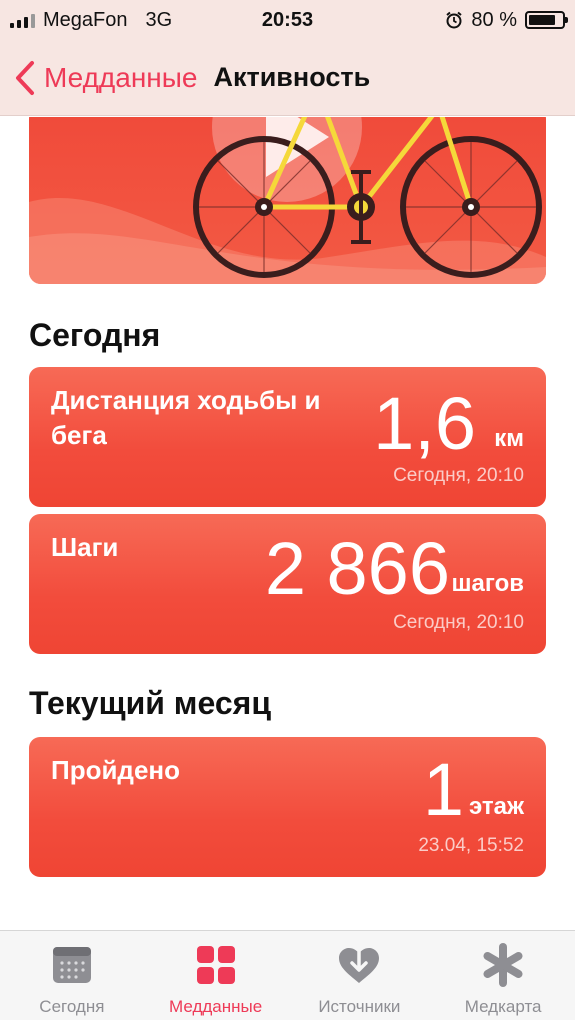 The image size is (575, 1020). Describe the element at coordinates (71, 965) in the screenshot. I see `calendar-icon` at that location.